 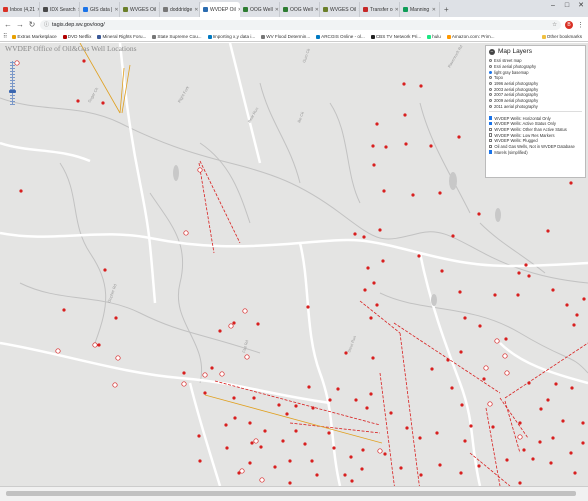 What do you see at coordinates (220, 9) in the screenshot?
I see `browser-tab: WVDEP Oil ✕` at bounding box center [220, 9].